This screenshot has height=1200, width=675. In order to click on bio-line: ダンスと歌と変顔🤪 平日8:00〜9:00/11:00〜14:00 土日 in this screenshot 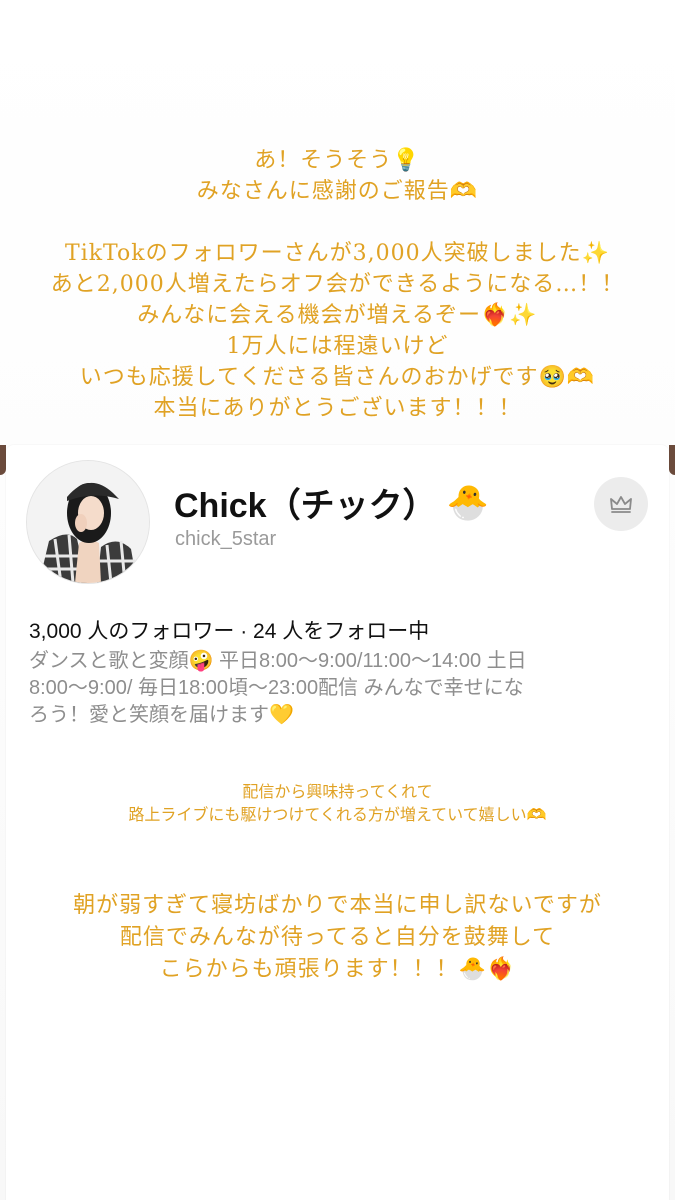, I will do `click(278, 661)`.